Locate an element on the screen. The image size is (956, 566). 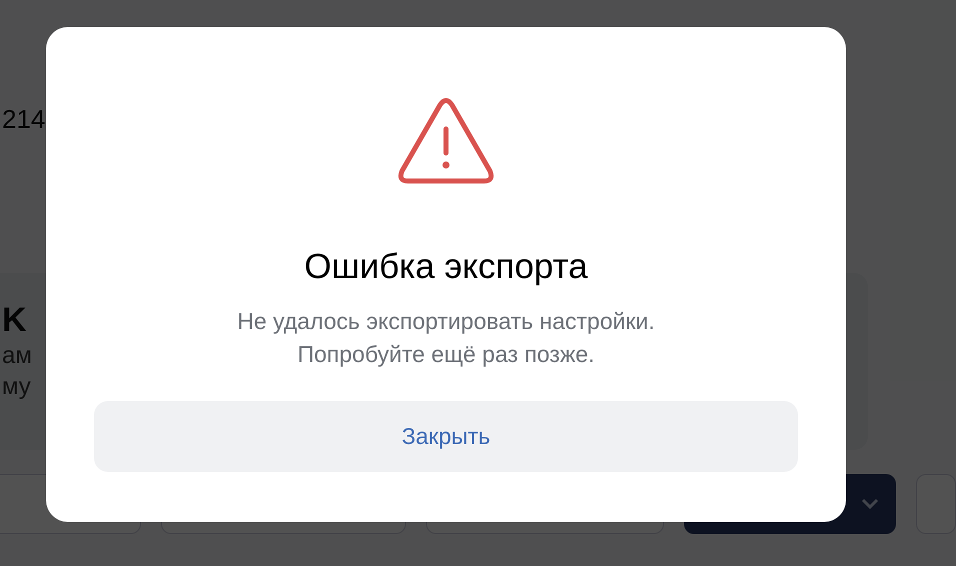
card-text: му is located at coordinates (16, 387).